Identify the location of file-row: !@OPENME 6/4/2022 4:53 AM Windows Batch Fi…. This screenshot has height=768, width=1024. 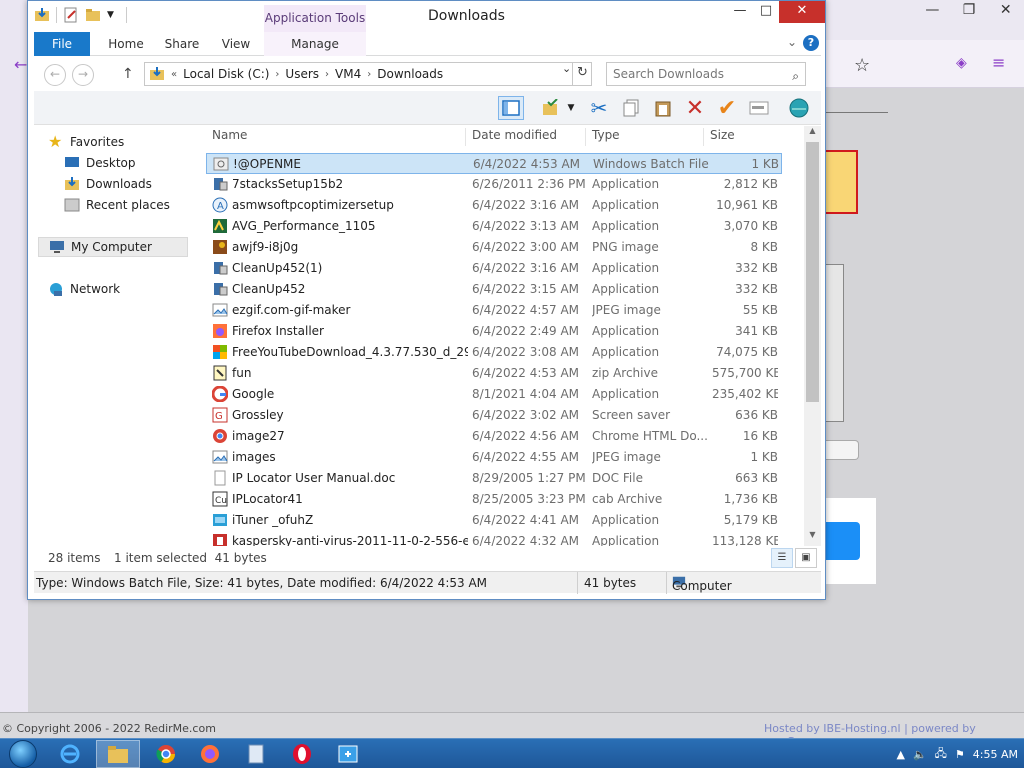
(494, 163).